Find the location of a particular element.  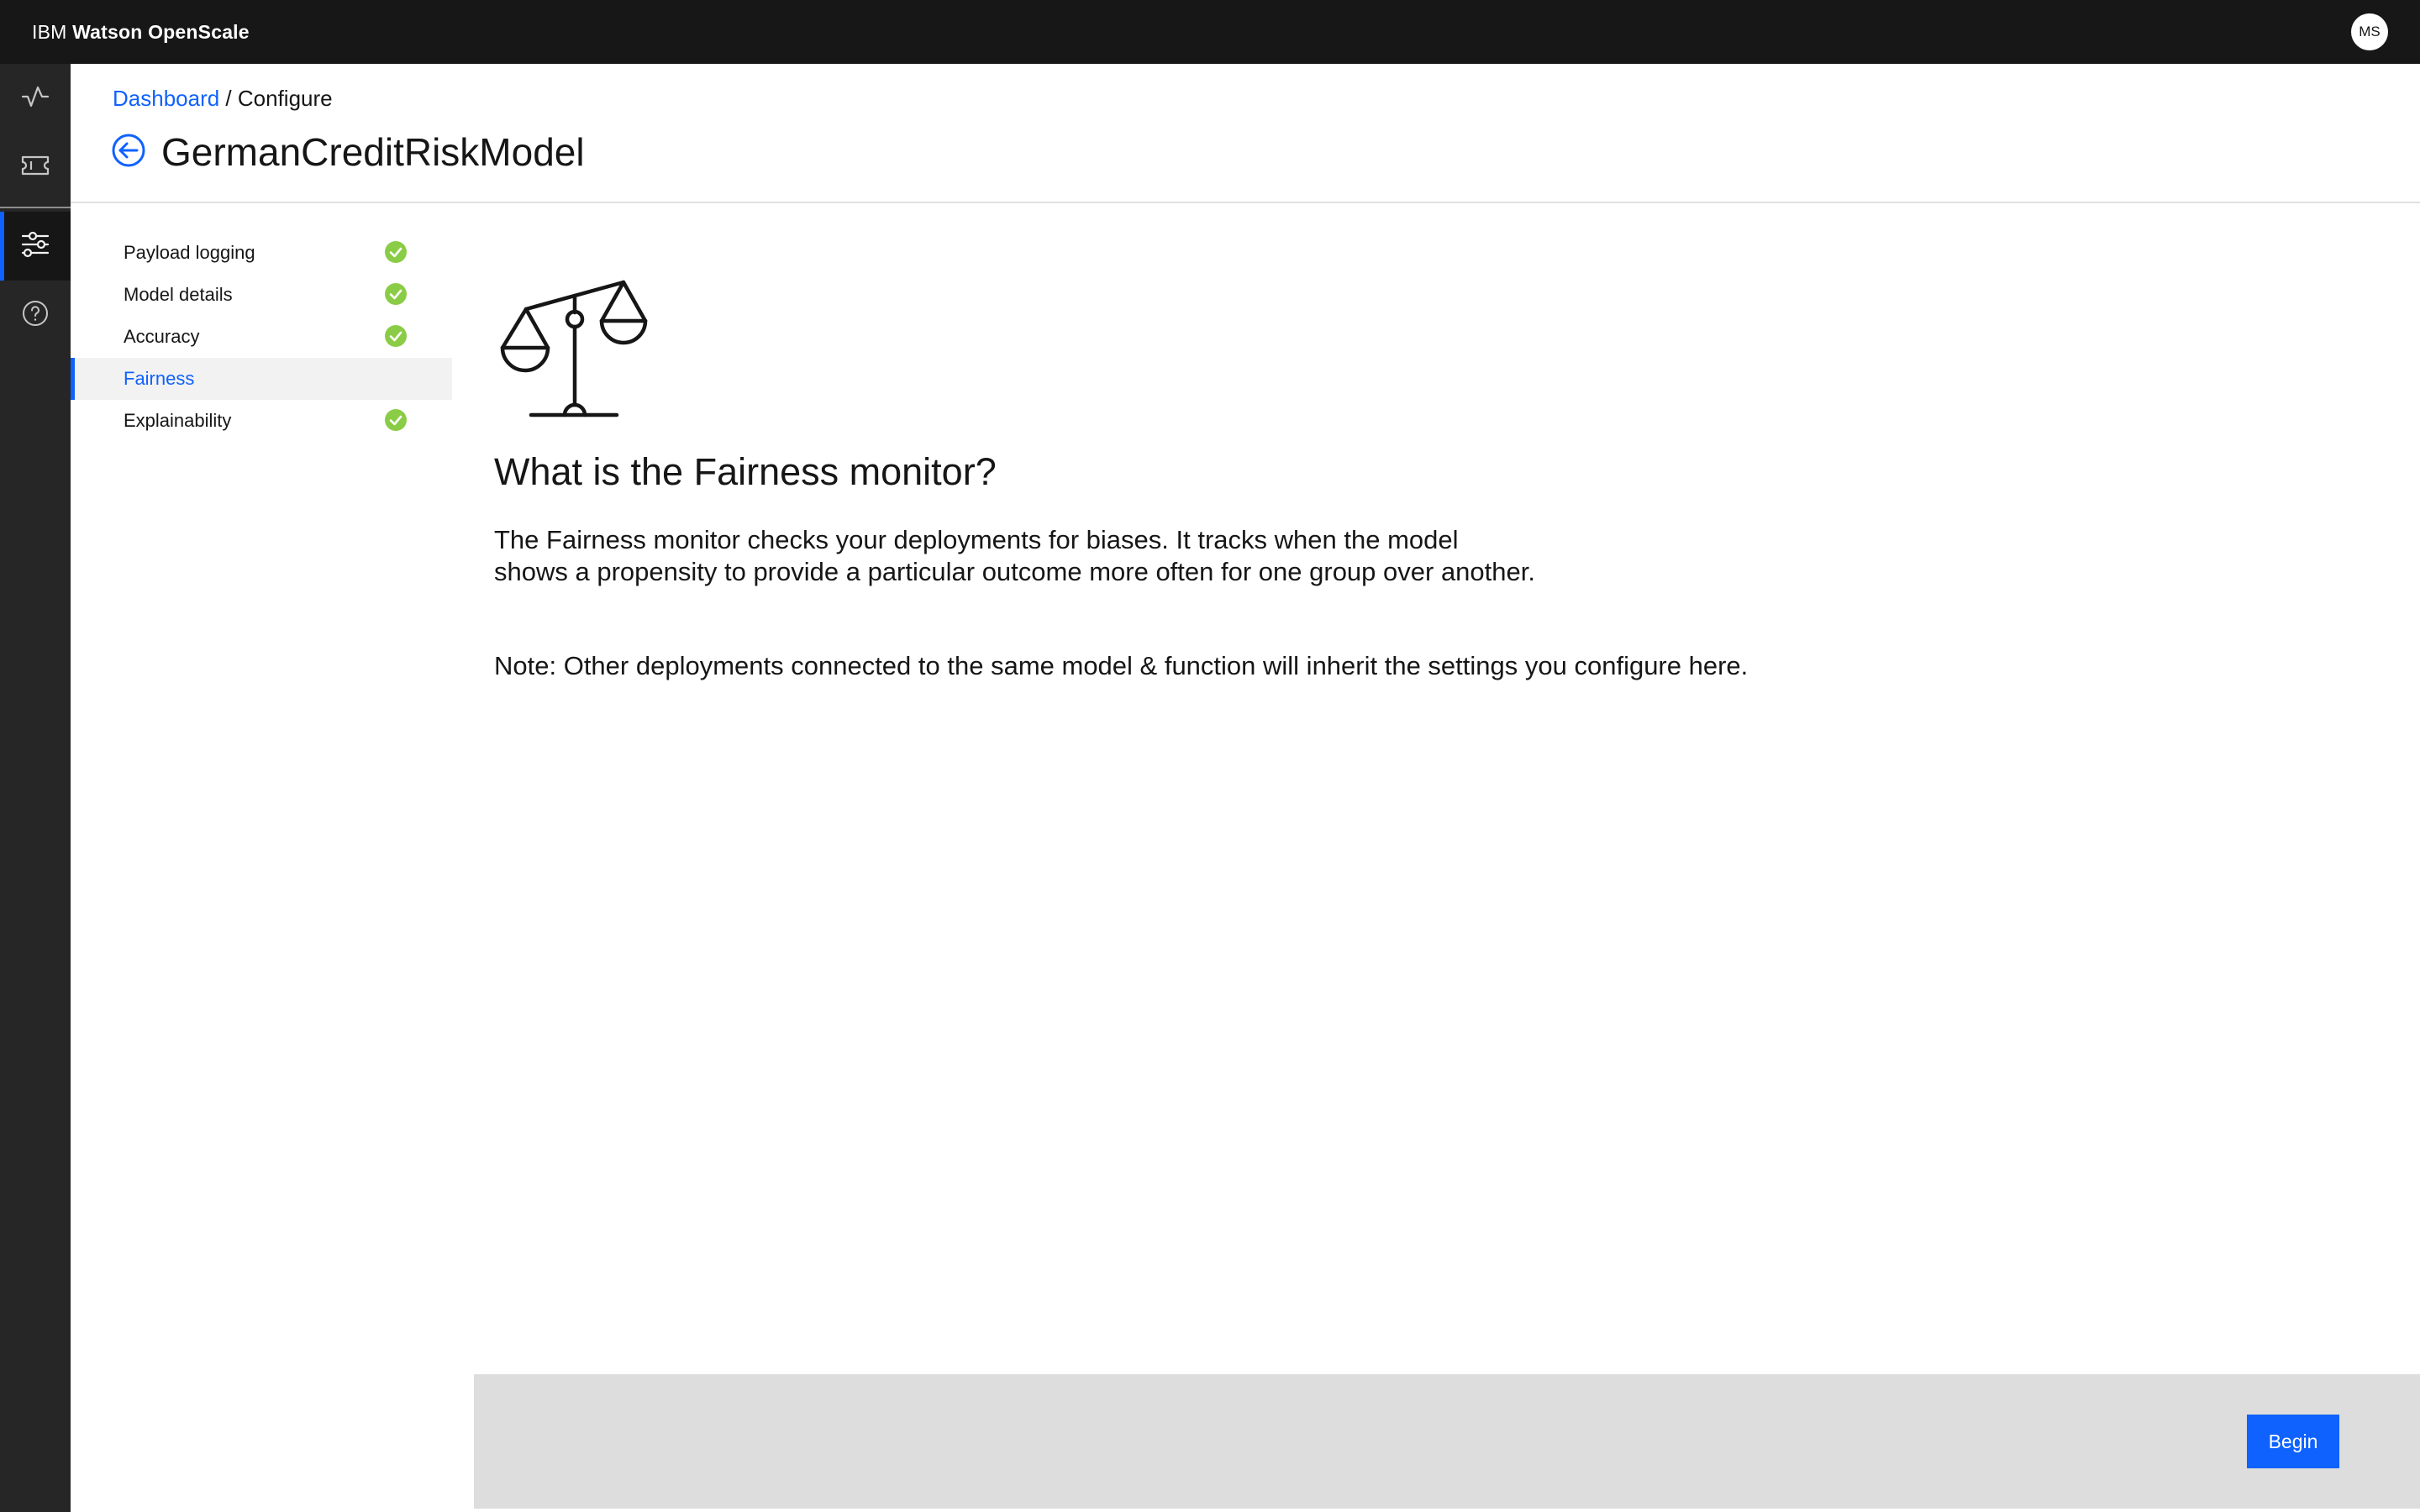

config-nav-label: Payload logging is located at coordinates (189, 252).